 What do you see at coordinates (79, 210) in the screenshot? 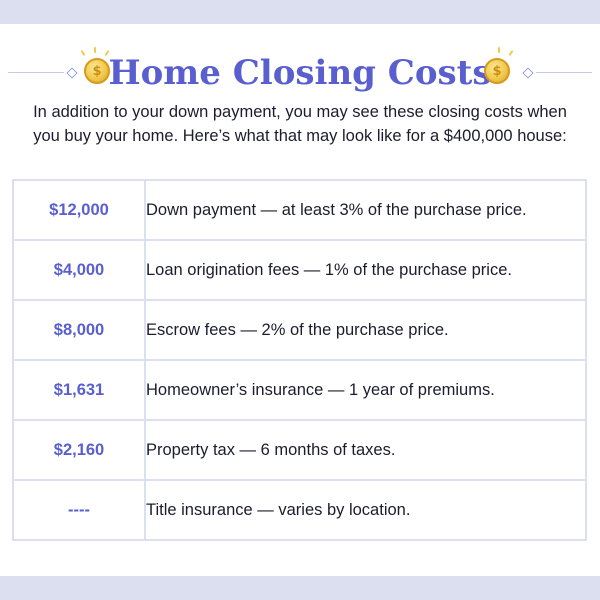
I see `cost-amount: $12,000` at bounding box center [79, 210].